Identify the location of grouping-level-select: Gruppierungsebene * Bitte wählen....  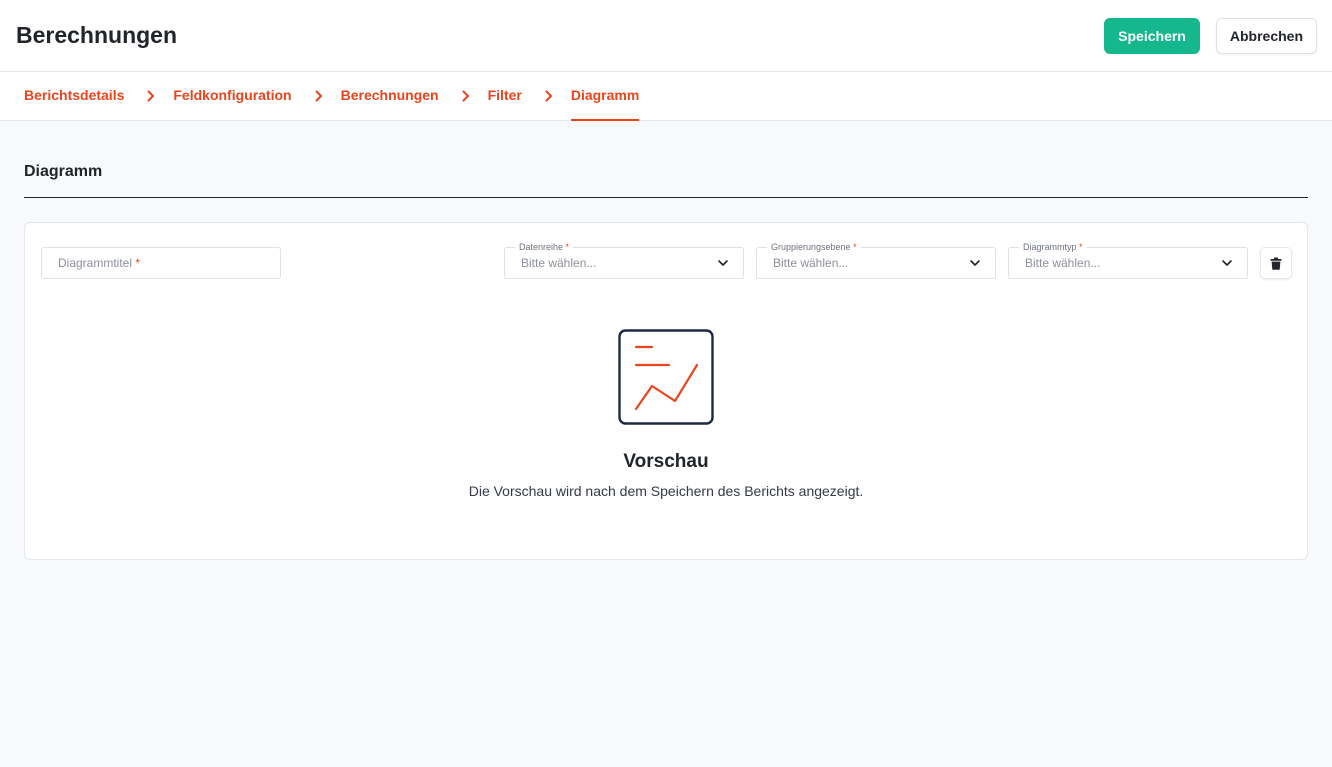
(876, 260).